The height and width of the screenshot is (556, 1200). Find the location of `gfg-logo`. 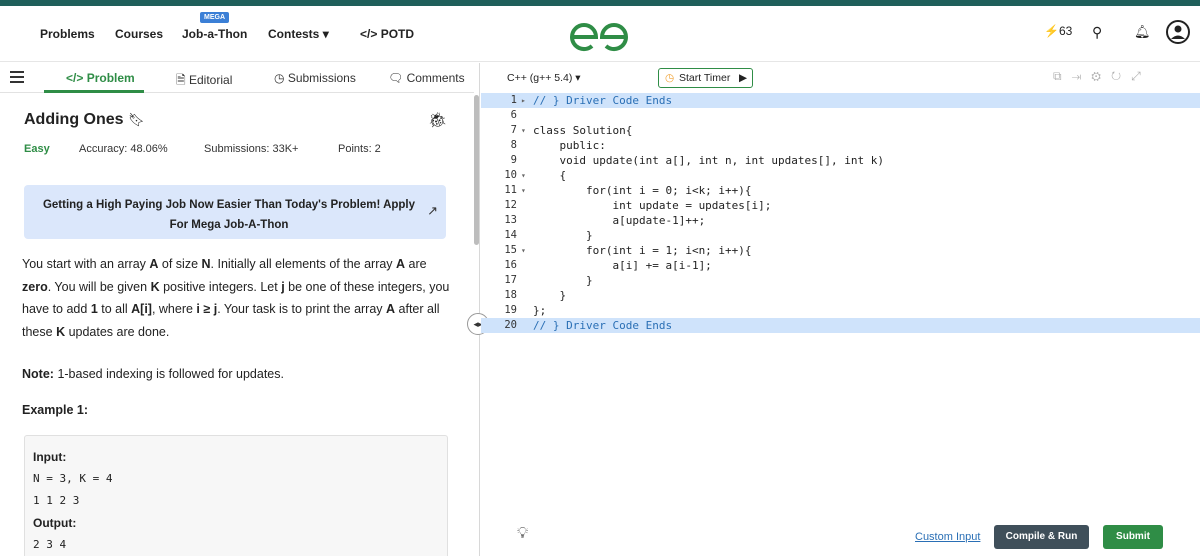

gfg-logo is located at coordinates (599, 37).